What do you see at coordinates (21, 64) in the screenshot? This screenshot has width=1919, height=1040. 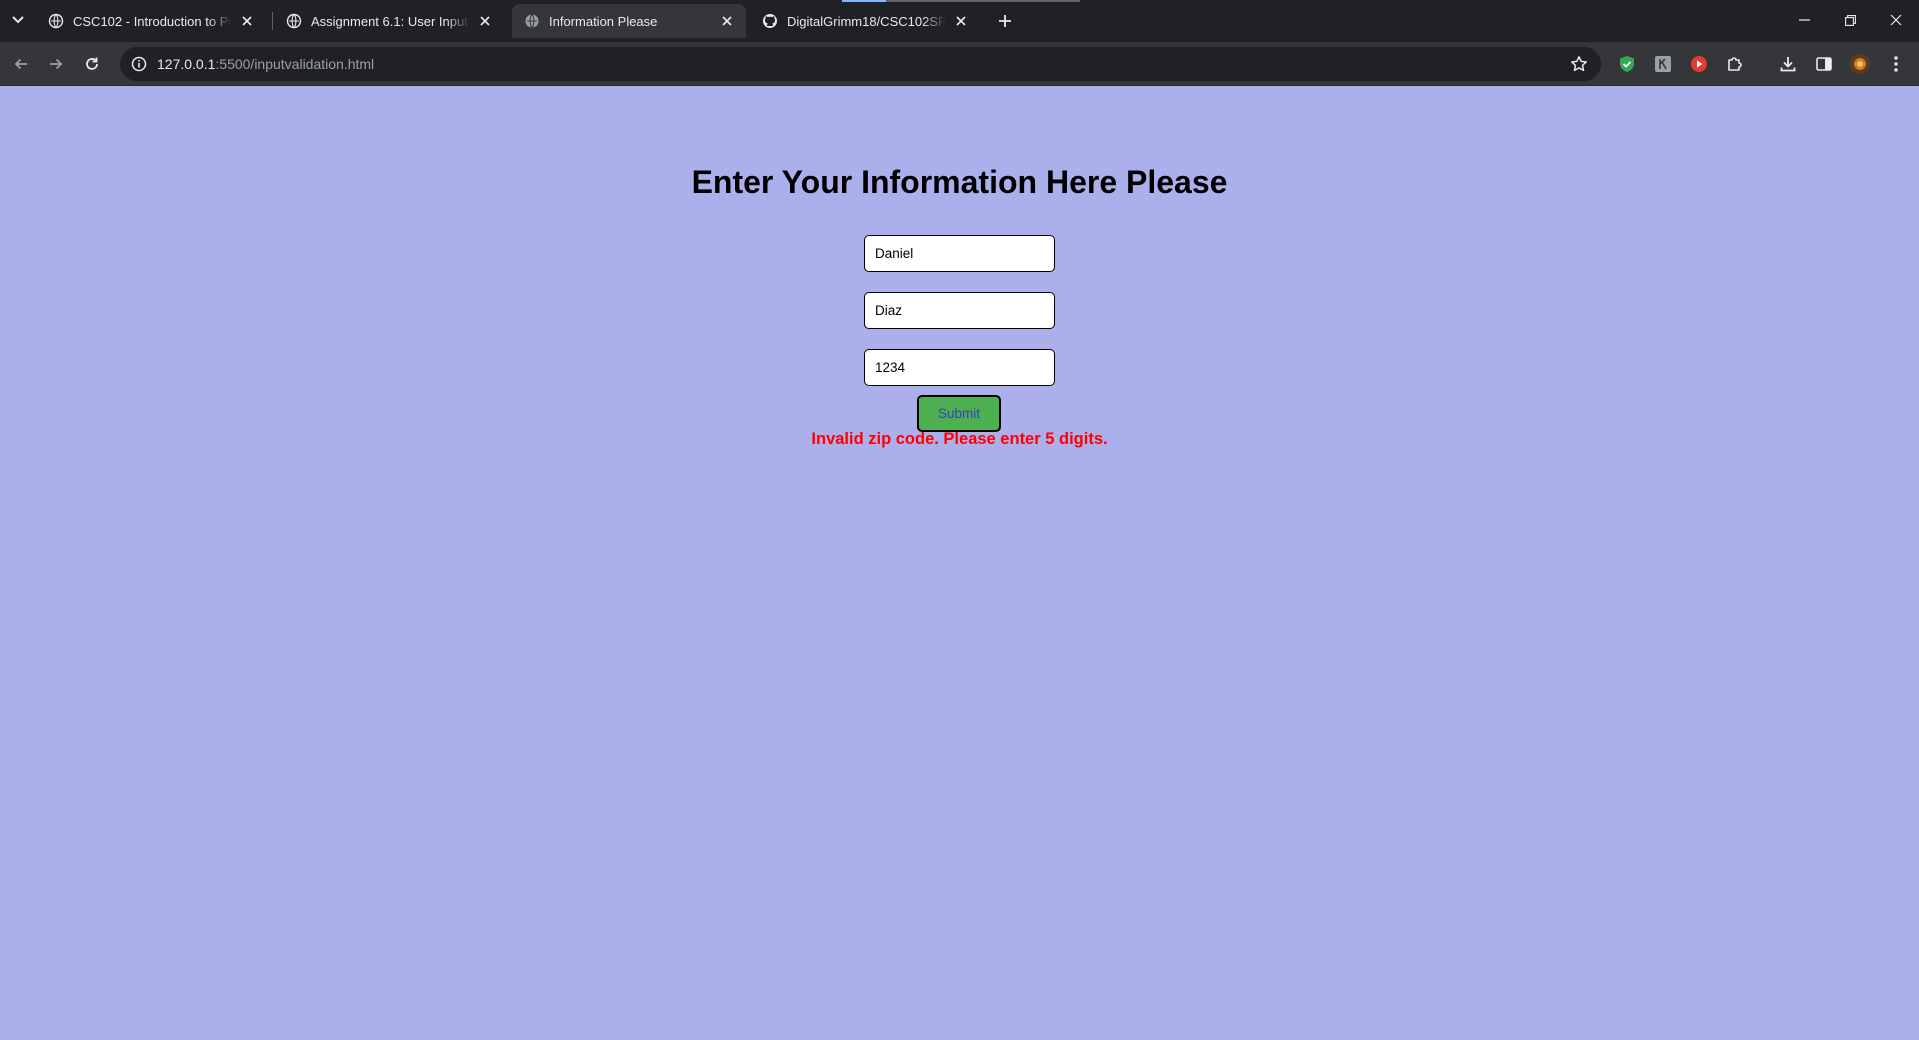 I see `back-arrow-icon` at bounding box center [21, 64].